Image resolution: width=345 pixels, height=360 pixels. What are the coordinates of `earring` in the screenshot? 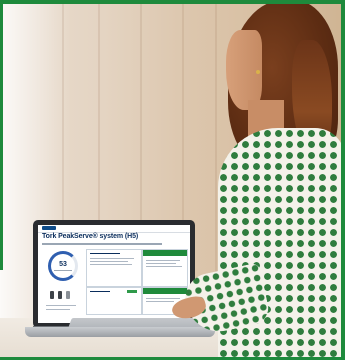 It's located at (258, 72).